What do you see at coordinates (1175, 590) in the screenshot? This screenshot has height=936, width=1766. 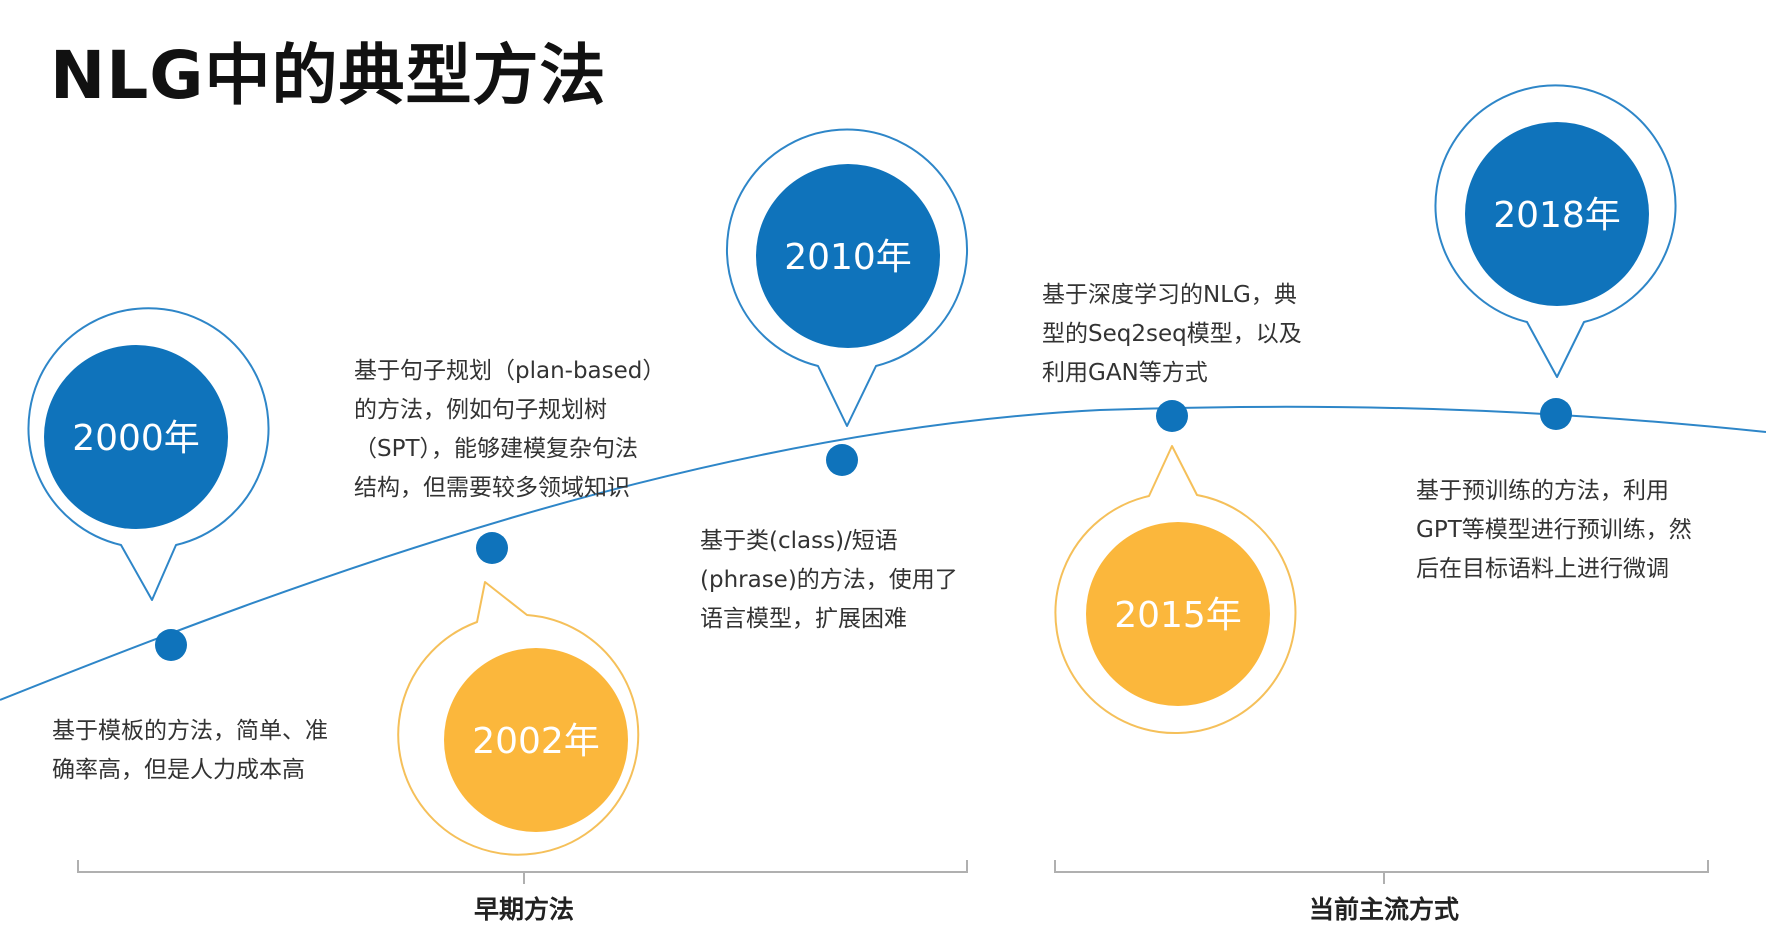 I see `milestone-pin-2015: 2015年` at bounding box center [1175, 590].